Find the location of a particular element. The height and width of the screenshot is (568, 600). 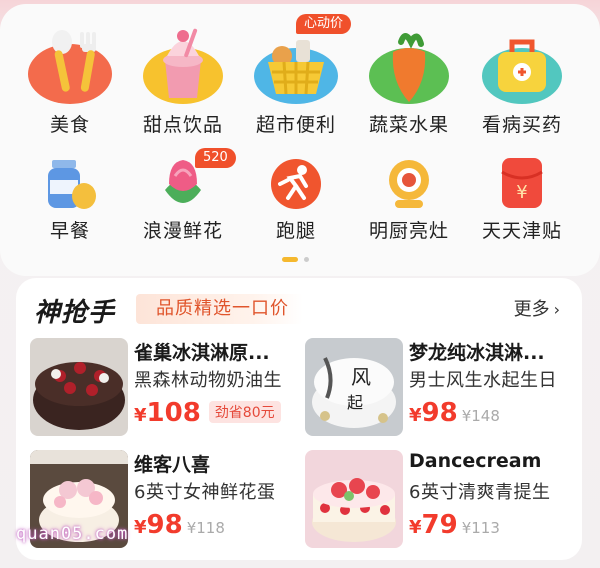

product-card: Dancecream 6英寸清爽青提生 ¥79 ¥113 is located at coordinates (441, 500).